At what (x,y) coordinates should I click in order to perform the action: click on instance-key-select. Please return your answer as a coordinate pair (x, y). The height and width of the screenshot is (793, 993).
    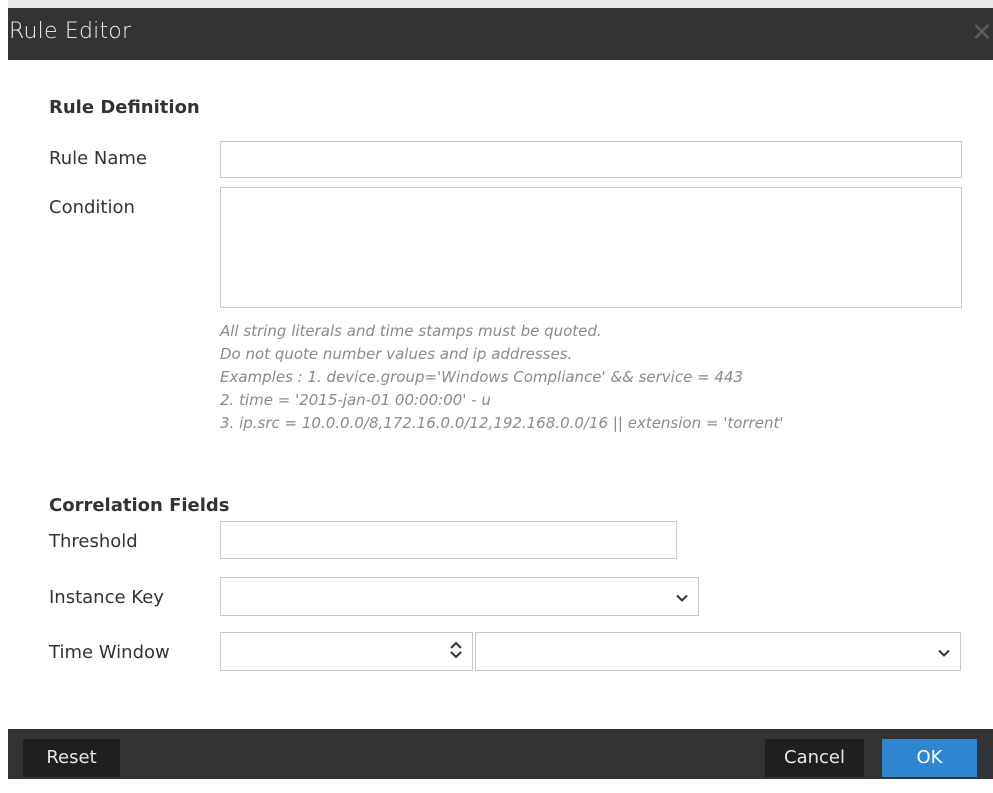
    Looking at the image, I should click on (459, 596).